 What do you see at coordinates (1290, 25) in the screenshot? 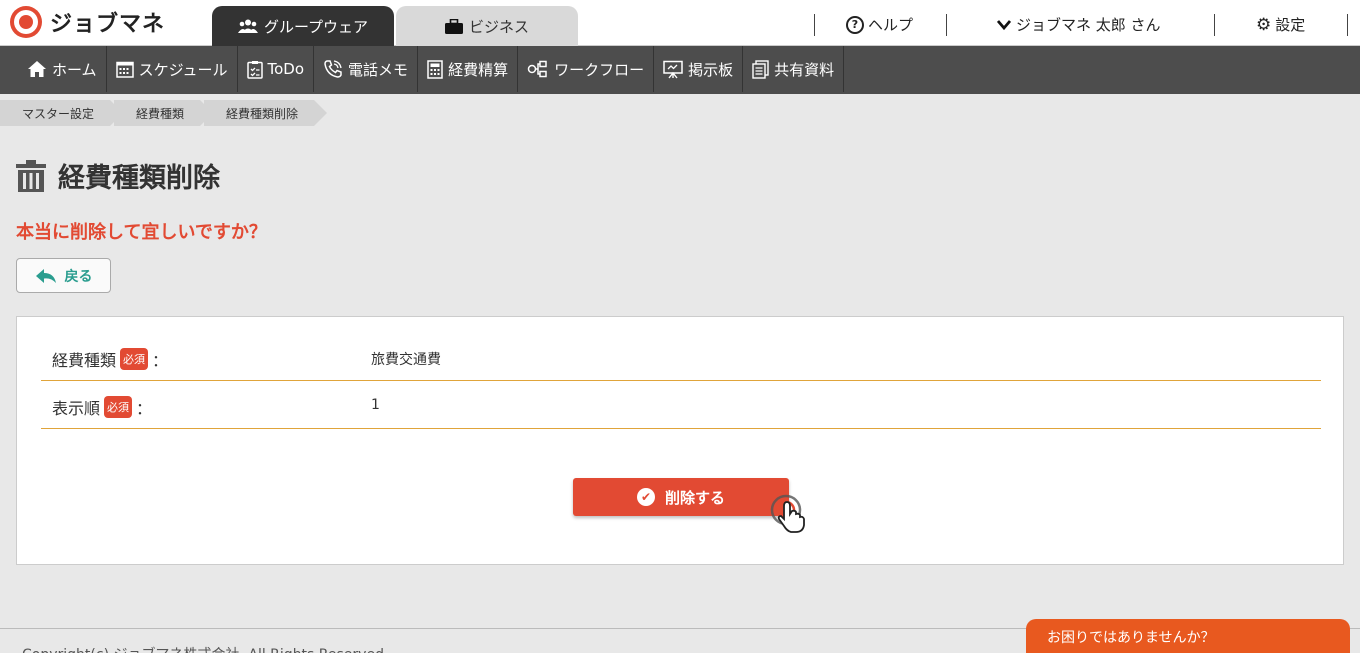
I see `settings-label: 設定` at bounding box center [1290, 25].